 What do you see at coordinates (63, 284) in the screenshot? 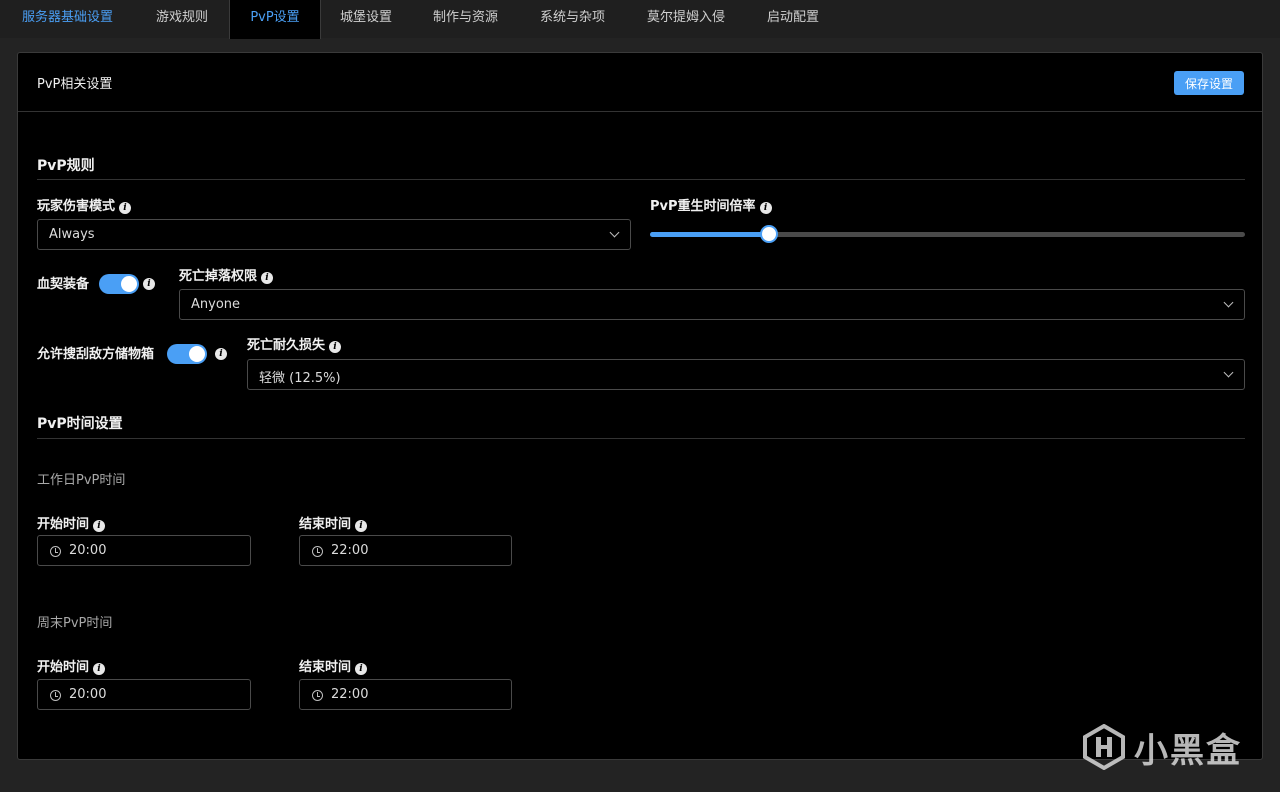
I see `blood-bound-label: 血契装备` at bounding box center [63, 284].